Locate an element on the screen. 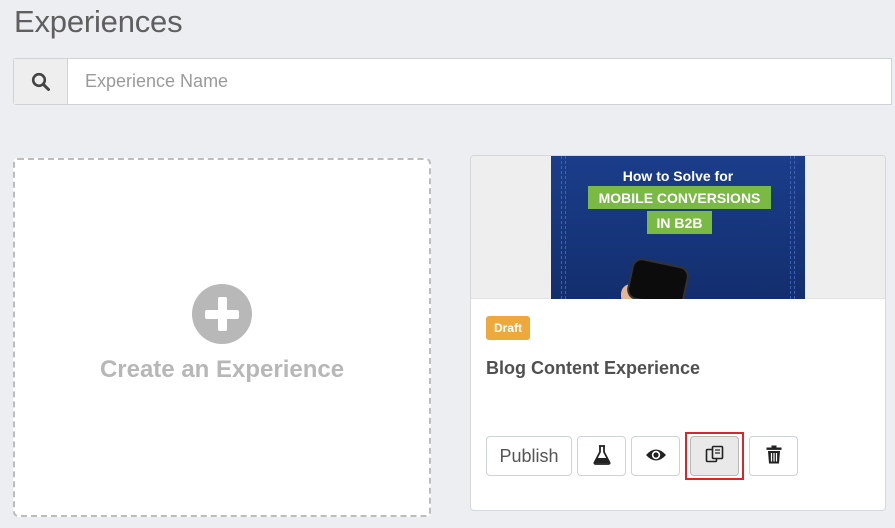  copy-icon is located at coordinates (715, 456).